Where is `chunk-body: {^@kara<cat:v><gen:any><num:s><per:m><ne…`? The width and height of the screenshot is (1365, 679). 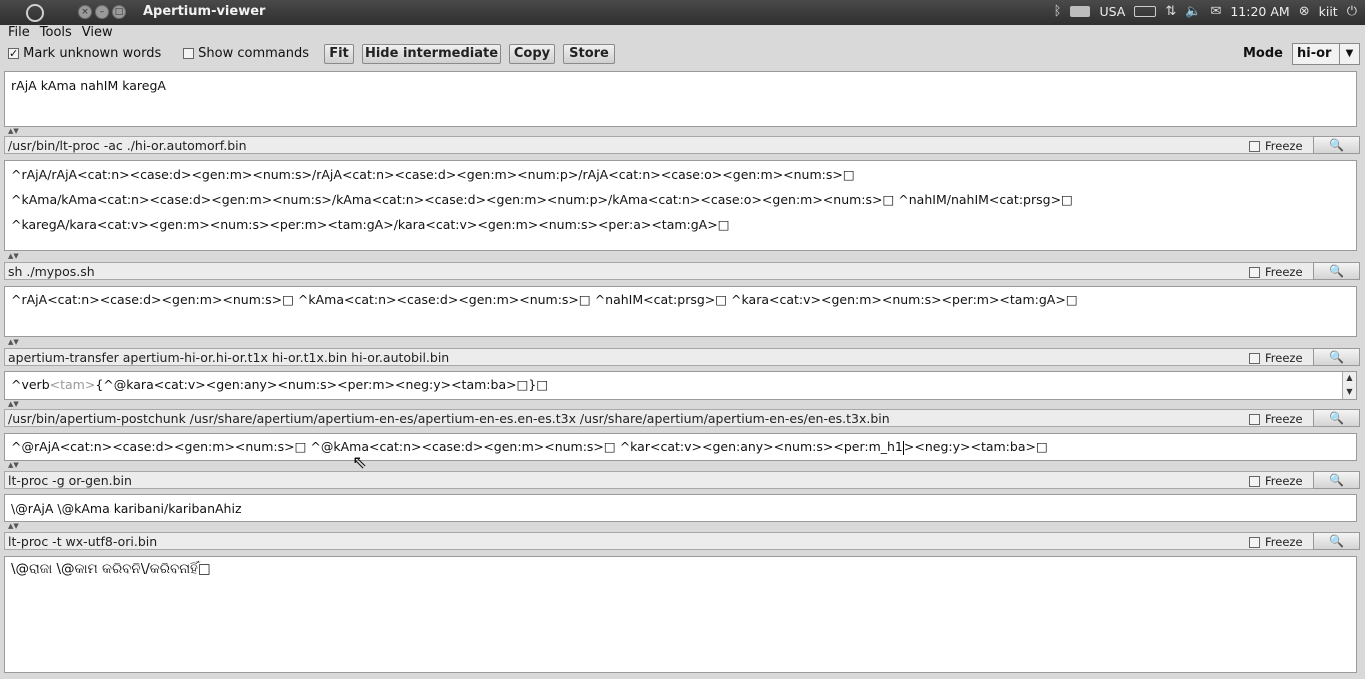 chunk-body: {^@kara<cat:v><gen:any><num:s><per:m><ne… is located at coordinates (322, 384).